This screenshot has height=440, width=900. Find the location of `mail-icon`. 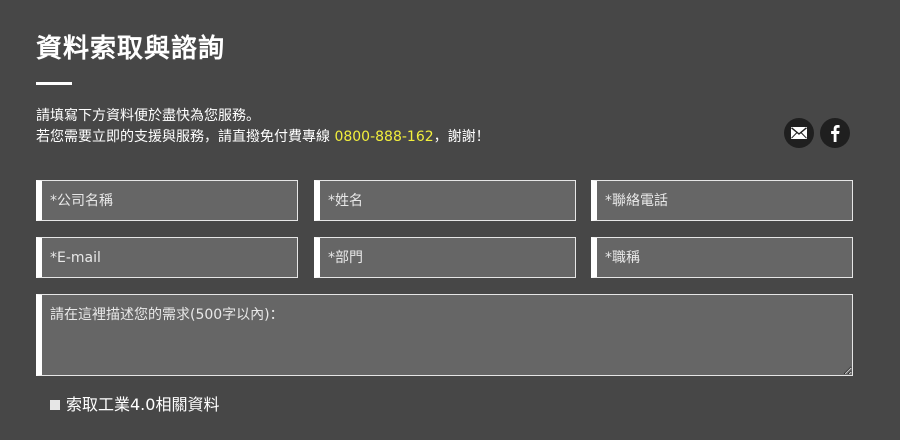

mail-icon is located at coordinates (799, 133).